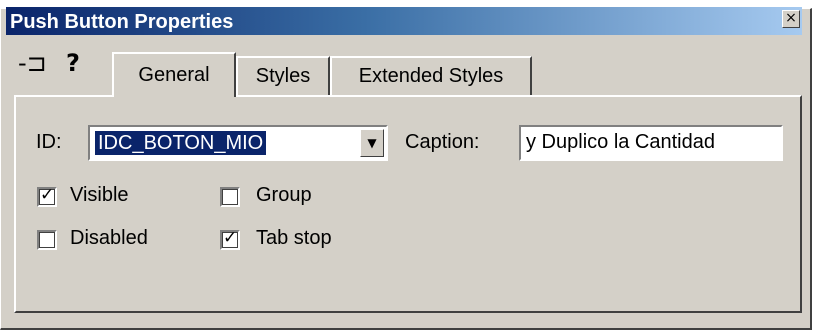 The image size is (815, 333). I want to click on chevron-down-icon: ▼, so click(372, 143).